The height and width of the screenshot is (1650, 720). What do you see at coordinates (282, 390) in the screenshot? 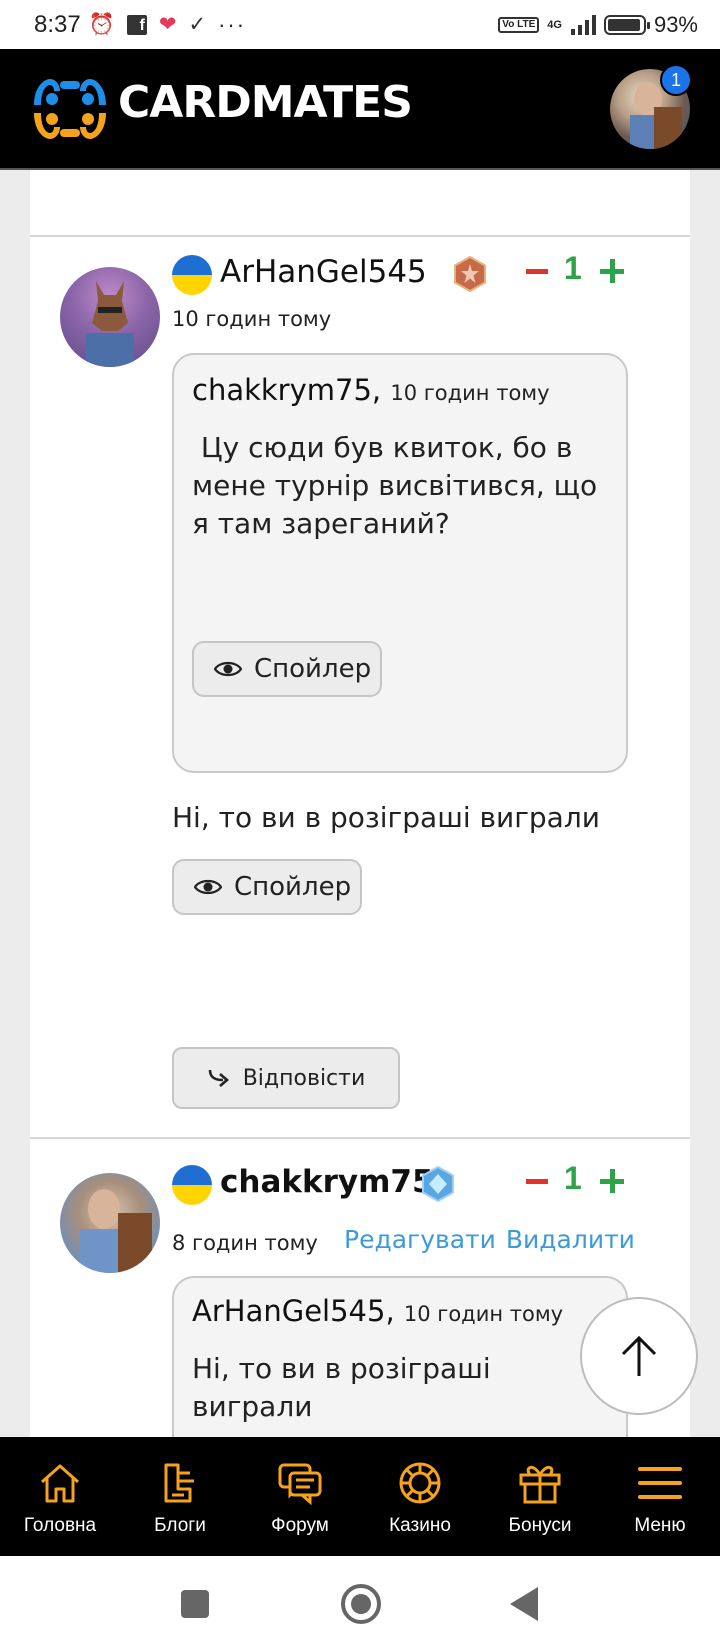
I see `quote-author: chakkrym75` at bounding box center [282, 390].